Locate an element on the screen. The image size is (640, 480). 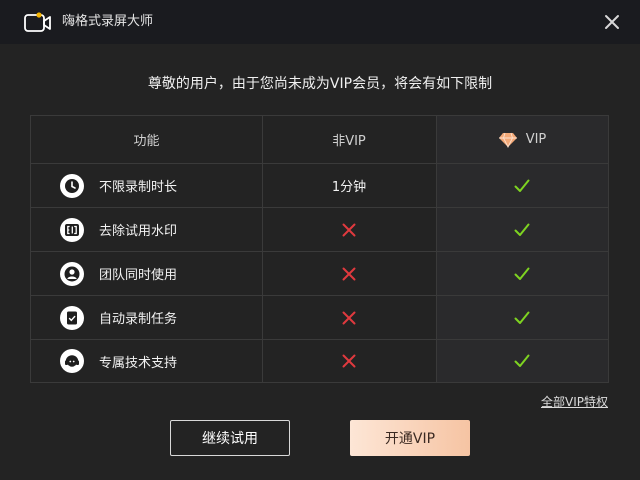
feature-label: 团队同时使用 is located at coordinates (138, 275).